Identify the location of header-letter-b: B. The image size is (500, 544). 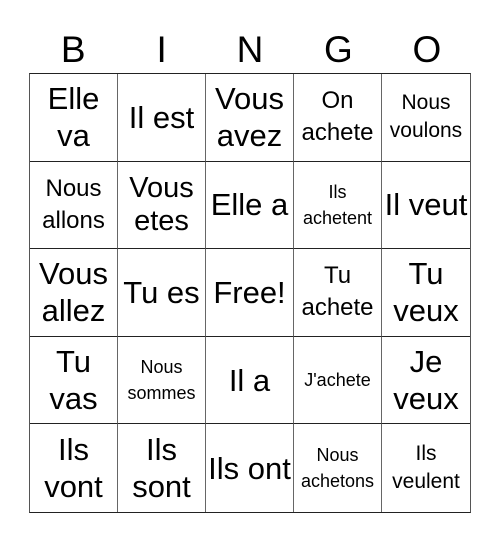
(73, 49).